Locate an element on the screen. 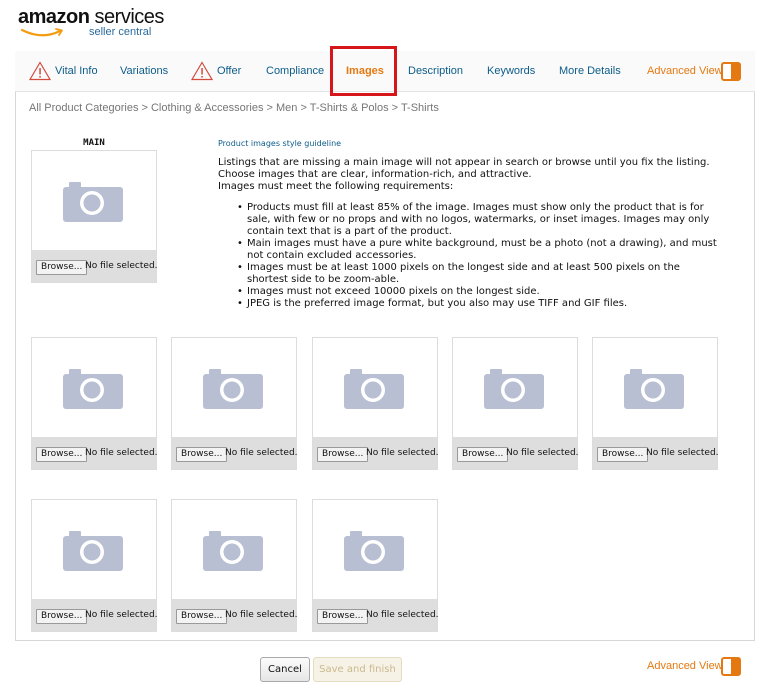 Image resolution: width=770 pixels, height=693 pixels. main-image-label: MAIN is located at coordinates (94, 143).